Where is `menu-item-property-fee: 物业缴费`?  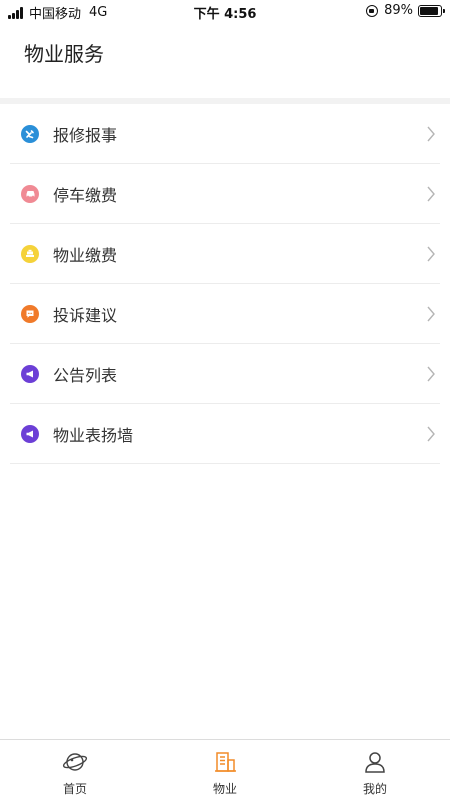
menu-item-property-fee: 物业缴费 is located at coordinates (225, 254).